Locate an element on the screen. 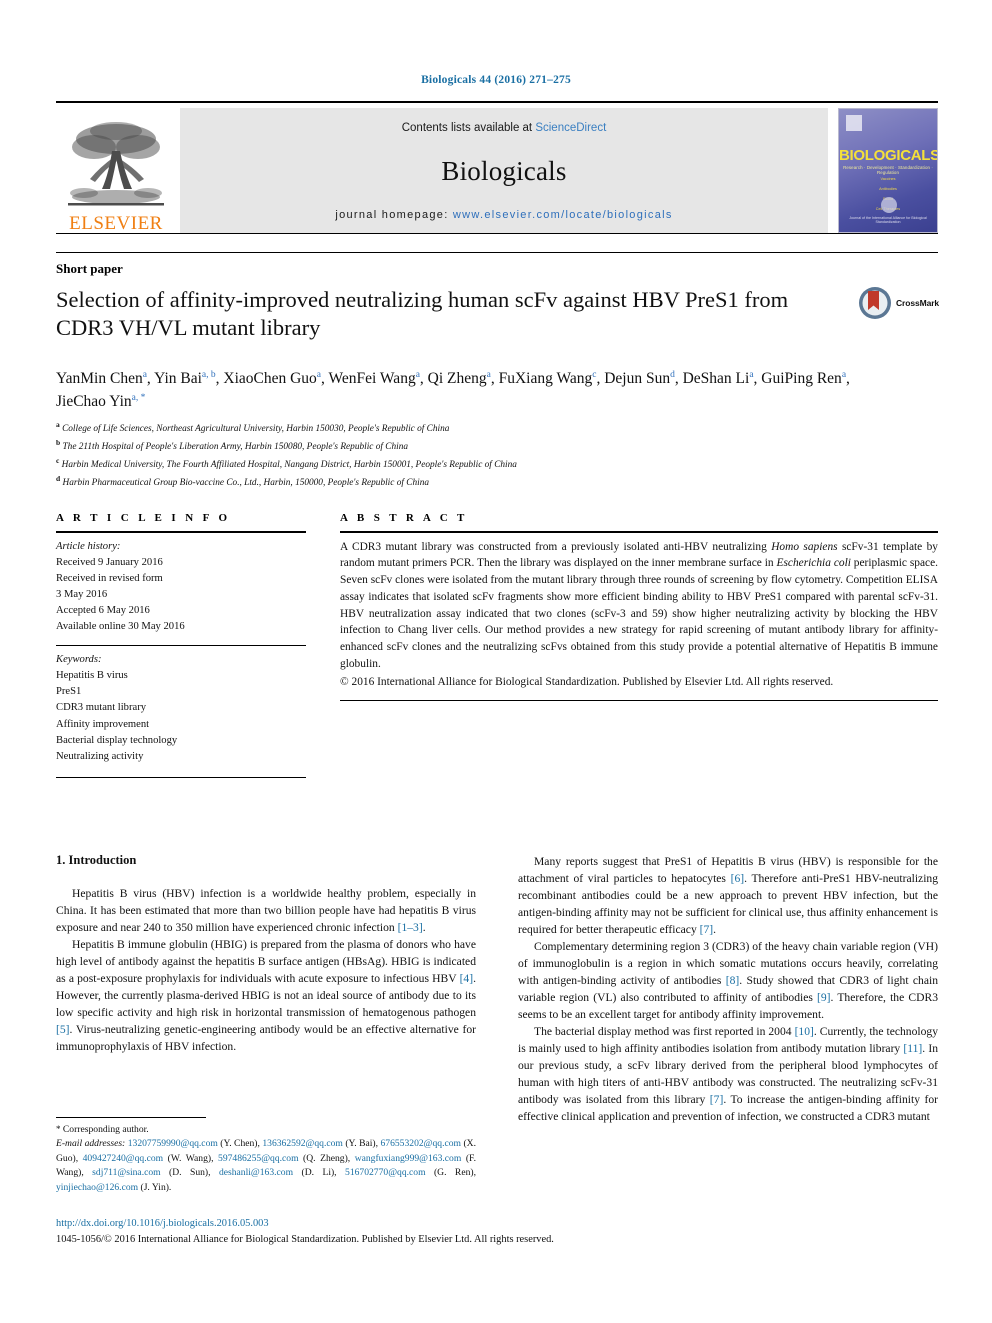  affiliation-mark: b is located at coordinates (58, 443).